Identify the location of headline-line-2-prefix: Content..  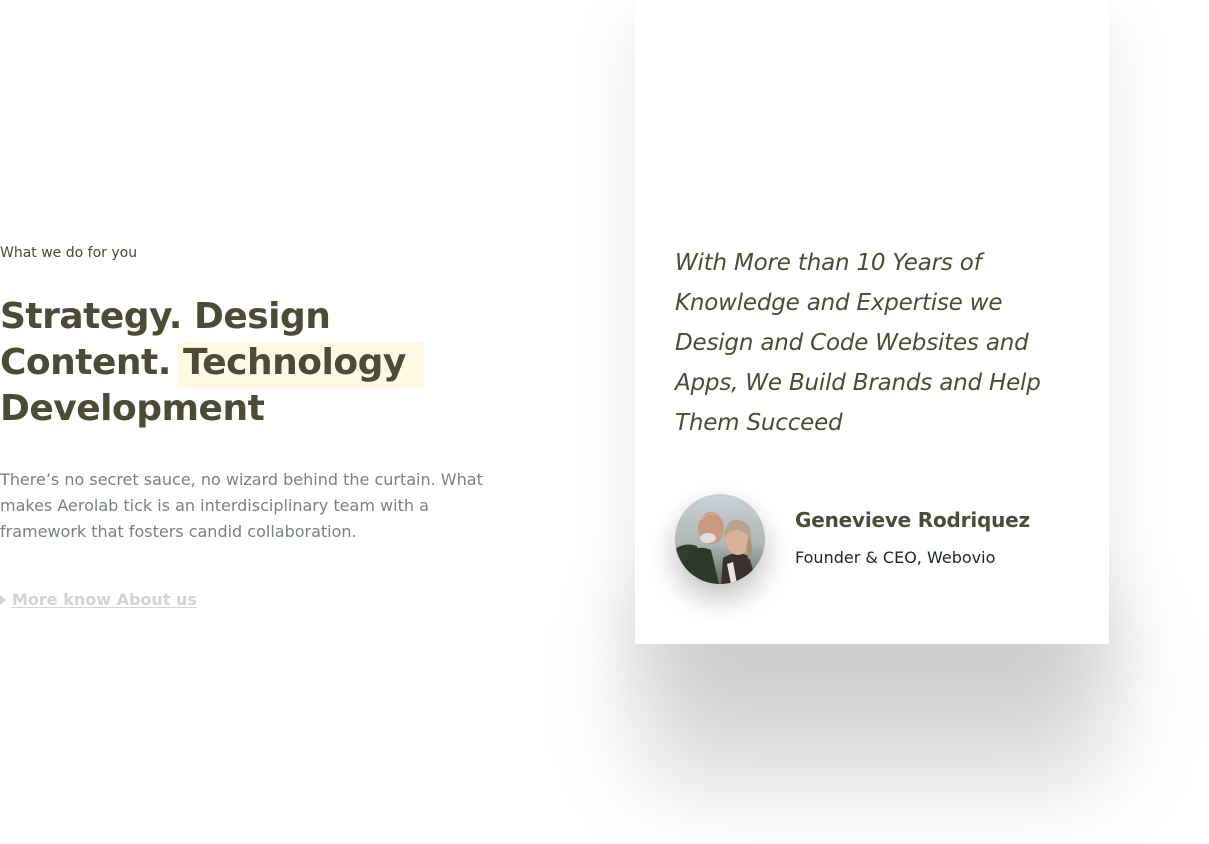
(85, 362).